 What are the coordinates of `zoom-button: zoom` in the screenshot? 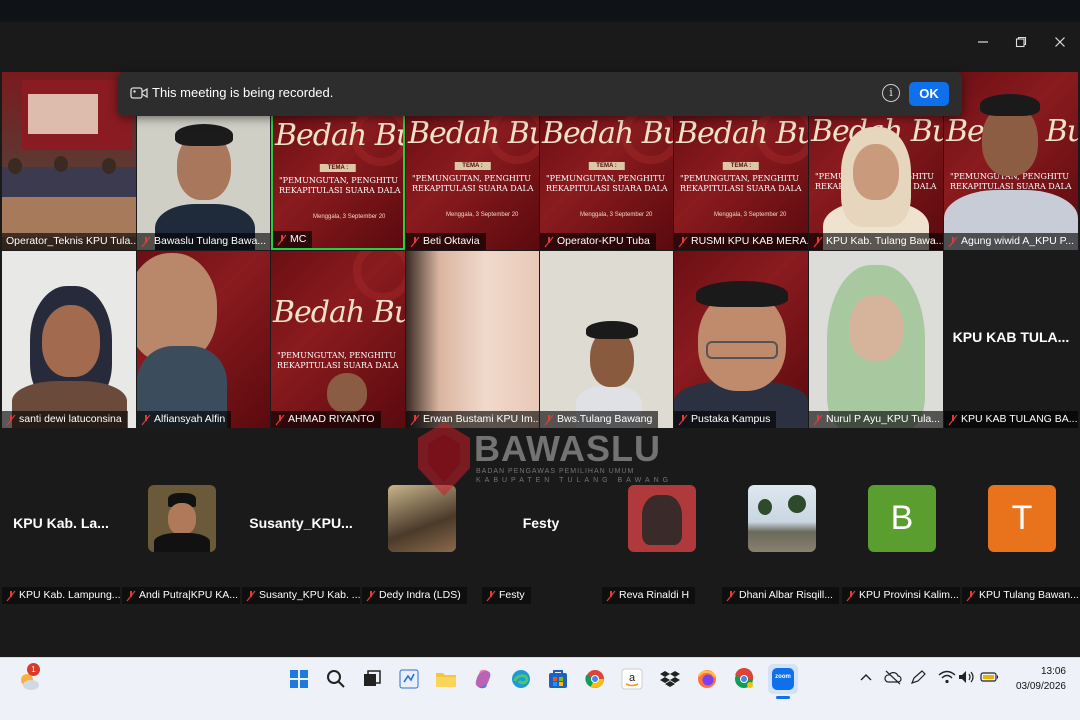 It's located at (783, 679).